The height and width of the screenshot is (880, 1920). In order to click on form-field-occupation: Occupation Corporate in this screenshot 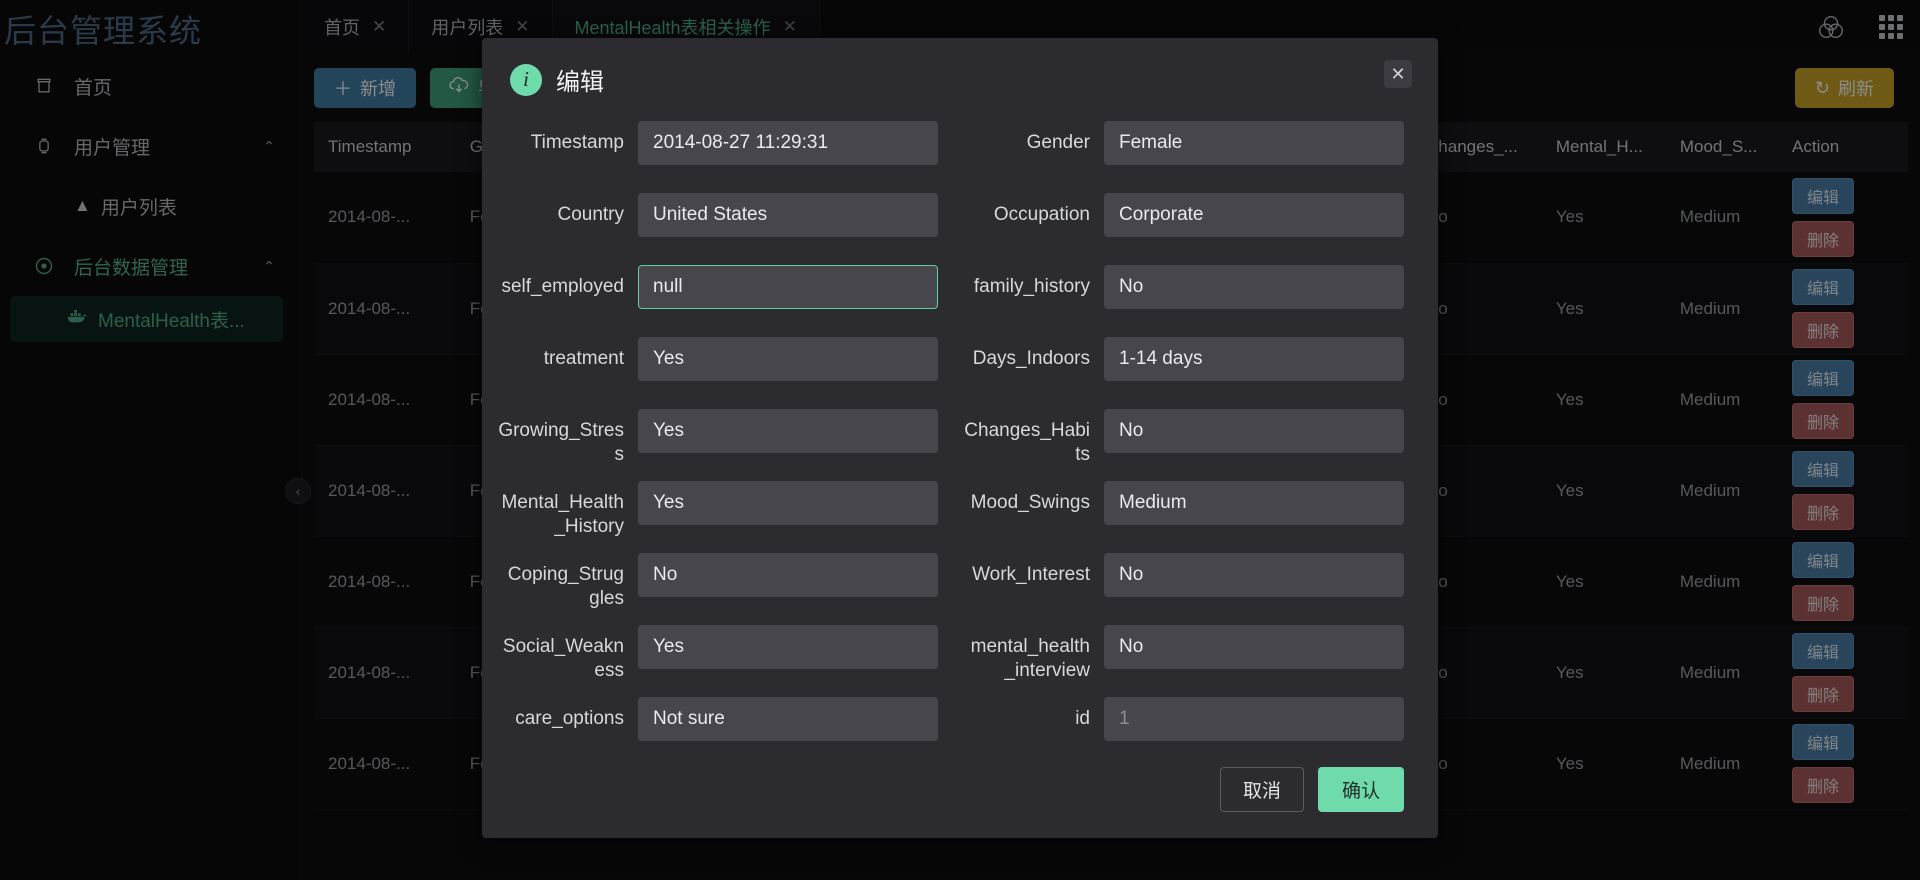, I will do `click(1184, 229)`.